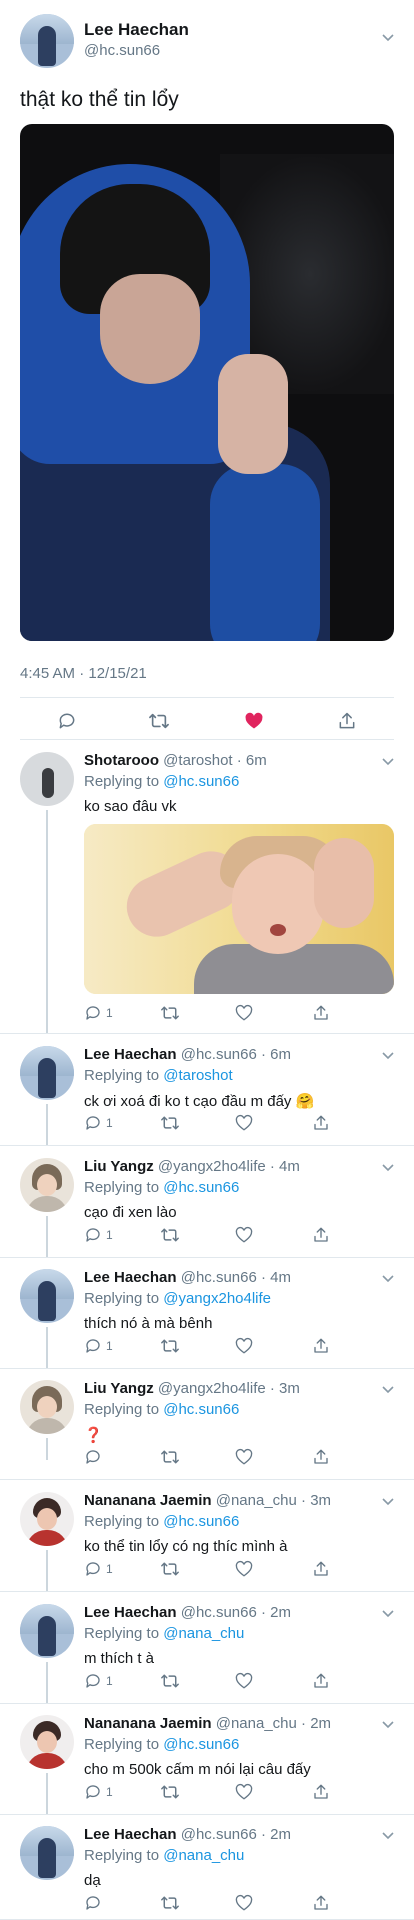 The image size is (414, 1920). I want to click on reply-handle-time: @hc.sun66 · 6m, so click(236, 1054).